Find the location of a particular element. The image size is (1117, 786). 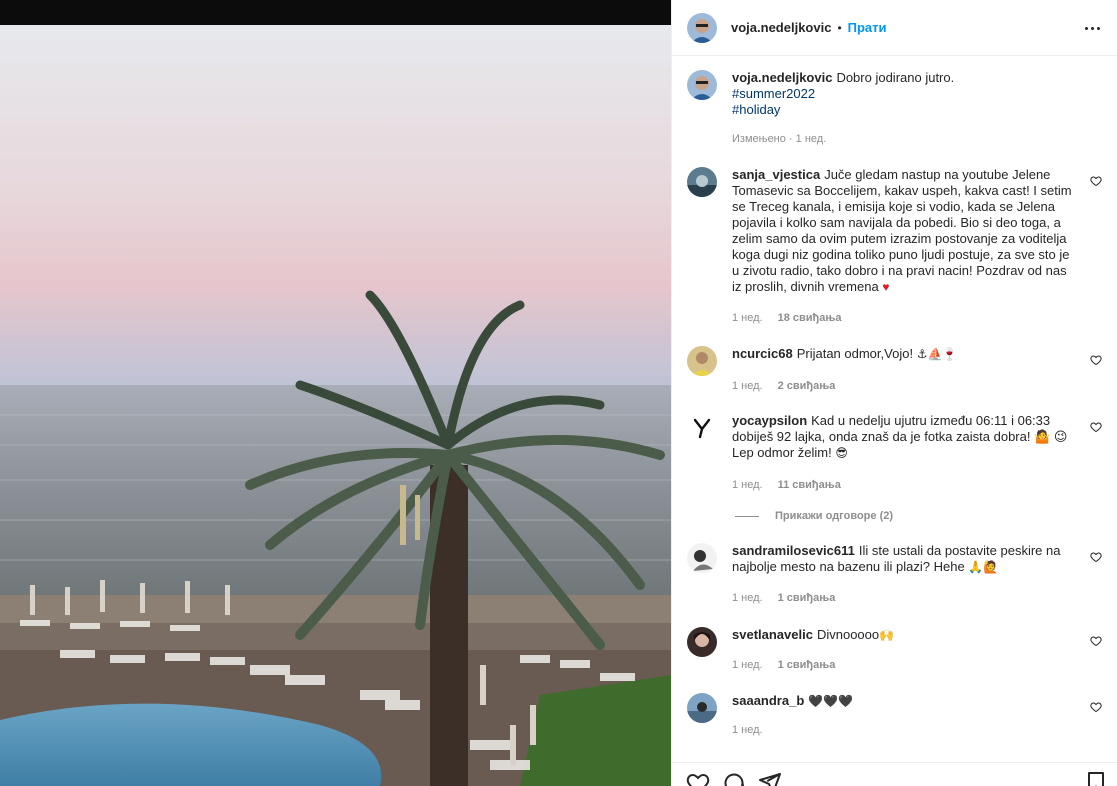

emoji-group: 🖤🖤🖤 is located at coordinates (831, 701).